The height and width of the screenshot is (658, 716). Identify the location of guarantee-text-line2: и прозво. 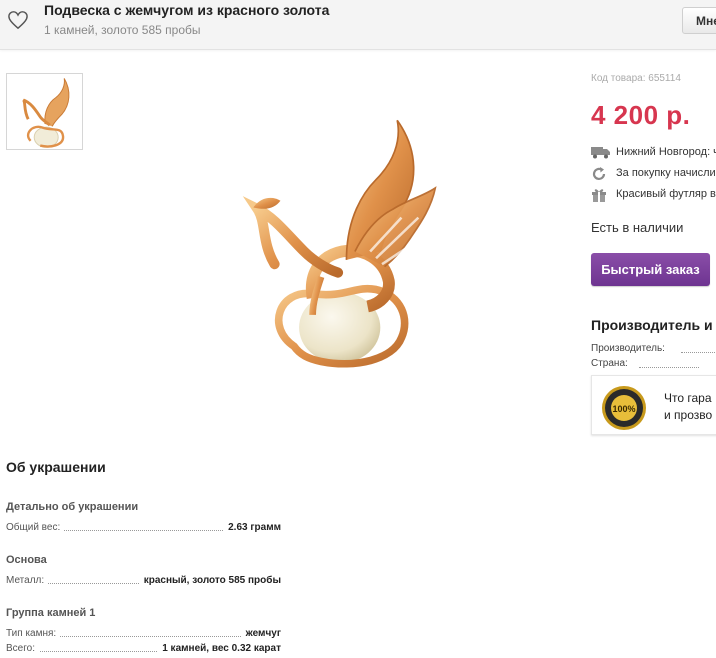
(688, 415).